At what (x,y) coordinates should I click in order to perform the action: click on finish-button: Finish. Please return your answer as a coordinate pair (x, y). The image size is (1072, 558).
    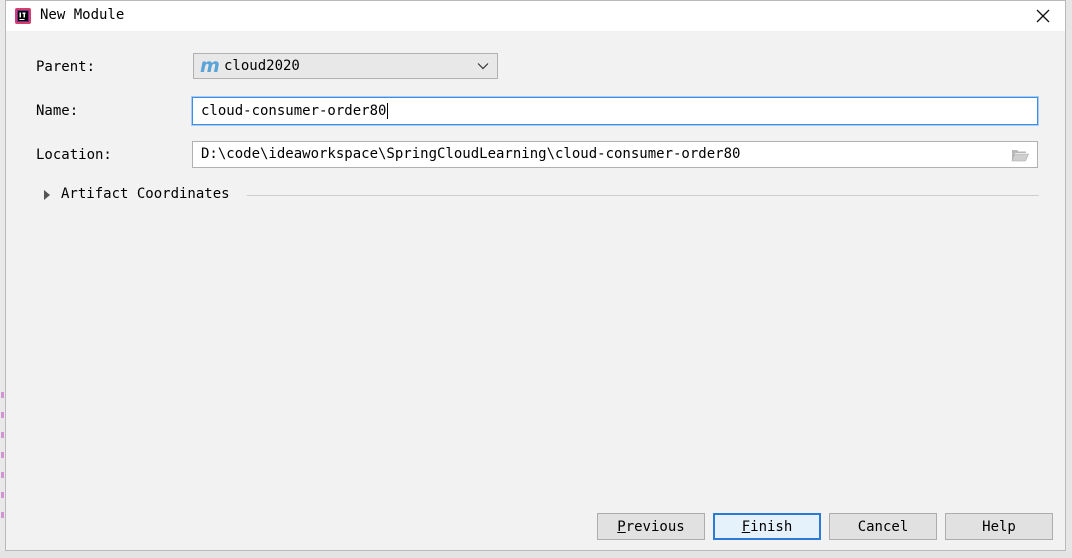
    Looking at the image, I should click on (767, 526).